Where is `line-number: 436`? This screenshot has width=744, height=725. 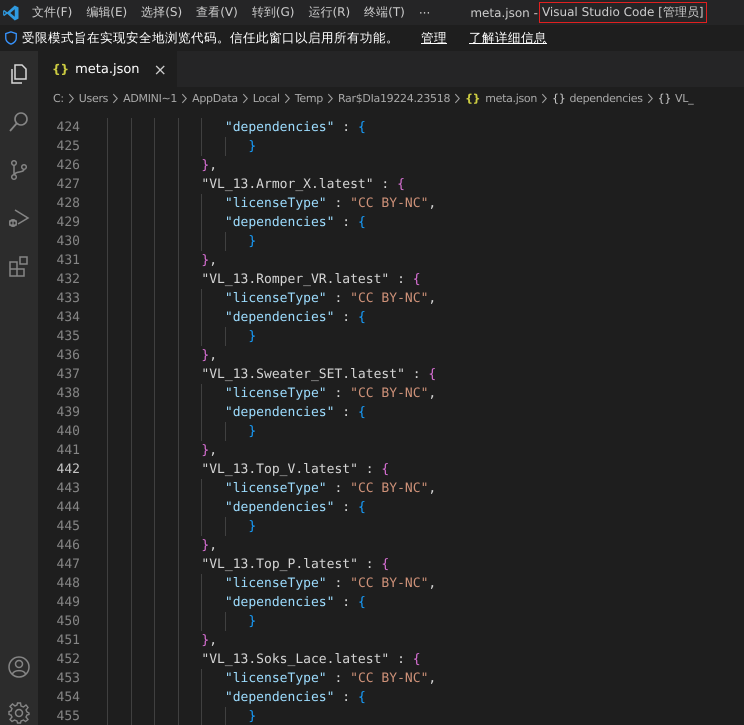
line-number: 436 is located at coordinates (68, 355).